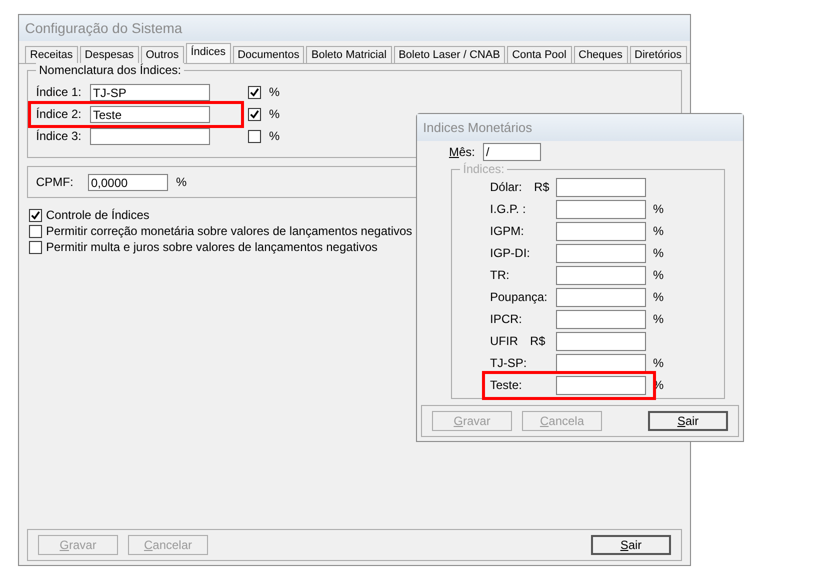  I want to click on group-title: Índices:, so click(484, 169).